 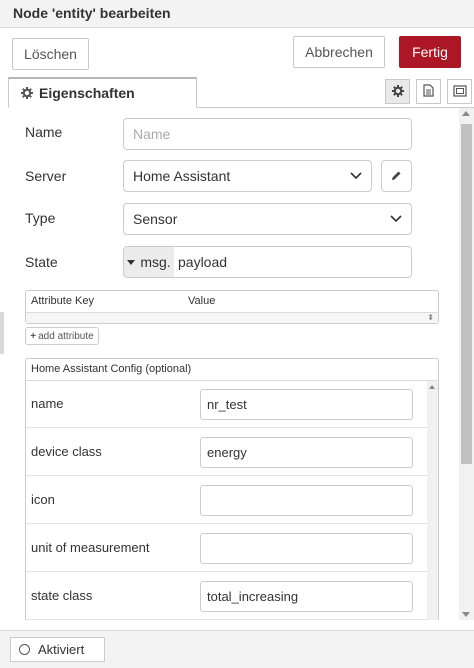 I want to click on panel-scrollbar, so click(x=466, y=364).